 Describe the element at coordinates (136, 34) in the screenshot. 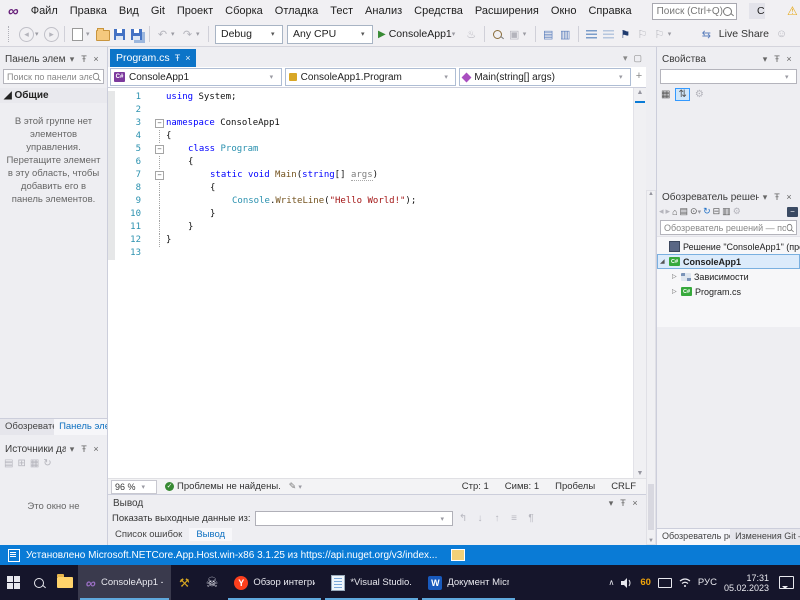

I see `save-all-icon` at that location.